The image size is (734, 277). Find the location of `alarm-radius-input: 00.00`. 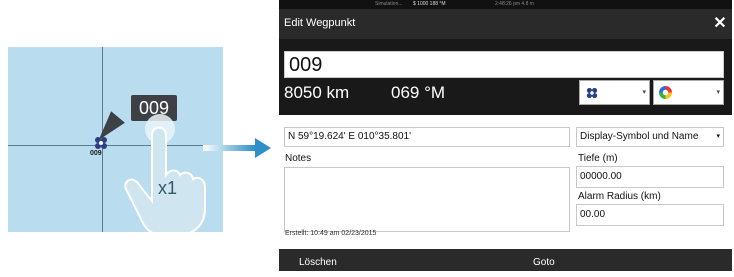

alarm-radius-input: 00.00 is located at coordinates (650, 215).